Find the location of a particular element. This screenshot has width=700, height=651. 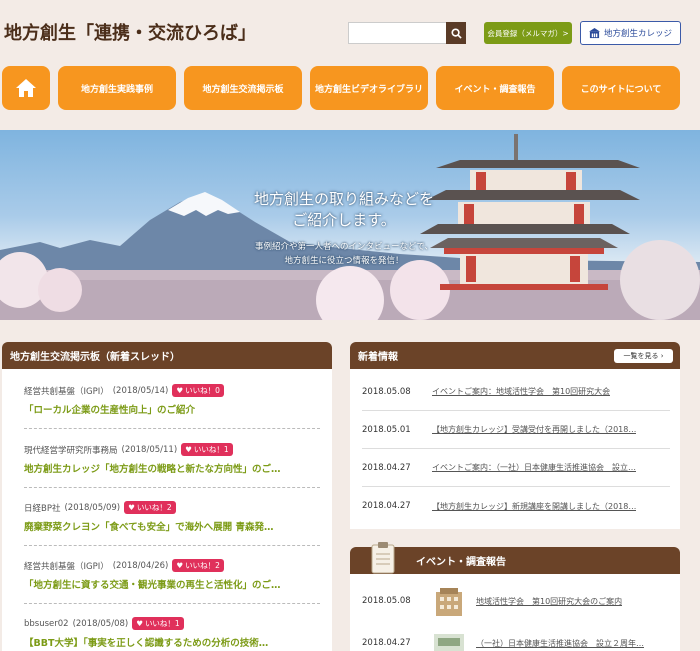

thread-date: (2018/05/14) is located at coordinates (140, 390).